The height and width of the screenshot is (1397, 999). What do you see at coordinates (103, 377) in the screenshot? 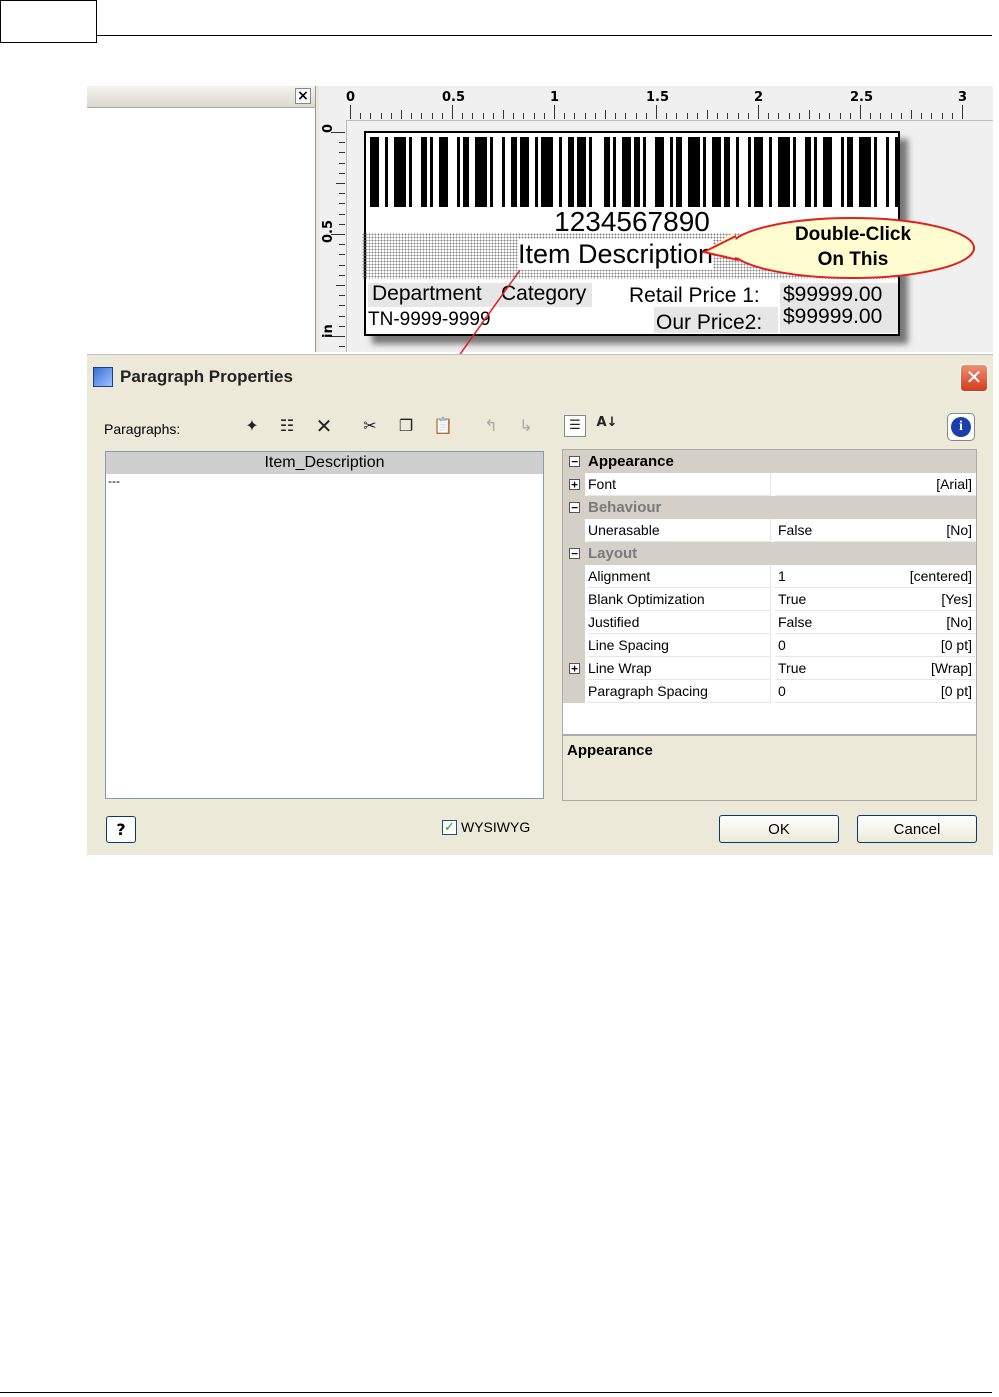
I see `app-icon` at bounding box center [103, 377].